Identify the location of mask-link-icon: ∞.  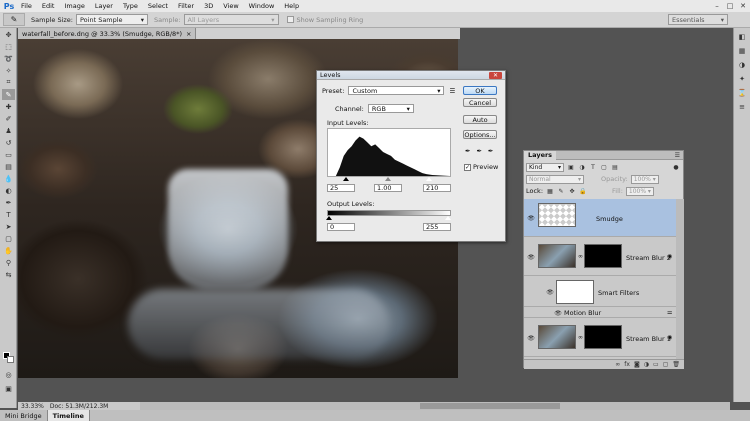
(580, 256).